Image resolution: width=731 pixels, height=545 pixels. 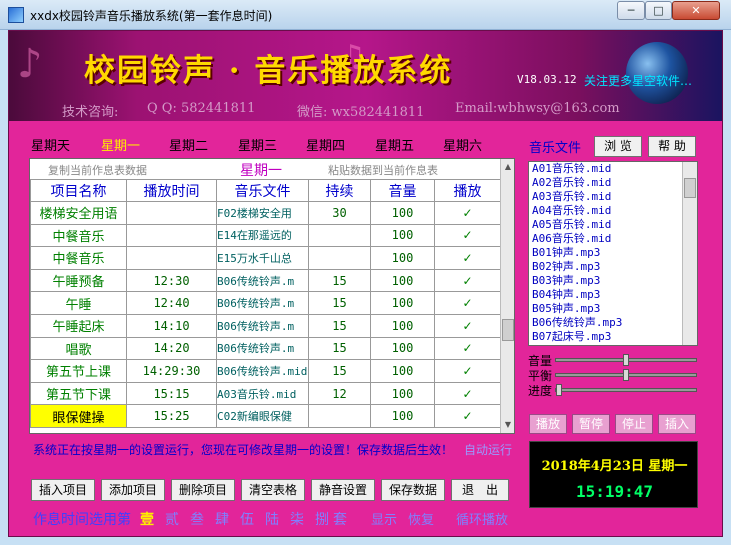 I want to click on list-item: B02钟声.mp3, so click(x=613, y=267).